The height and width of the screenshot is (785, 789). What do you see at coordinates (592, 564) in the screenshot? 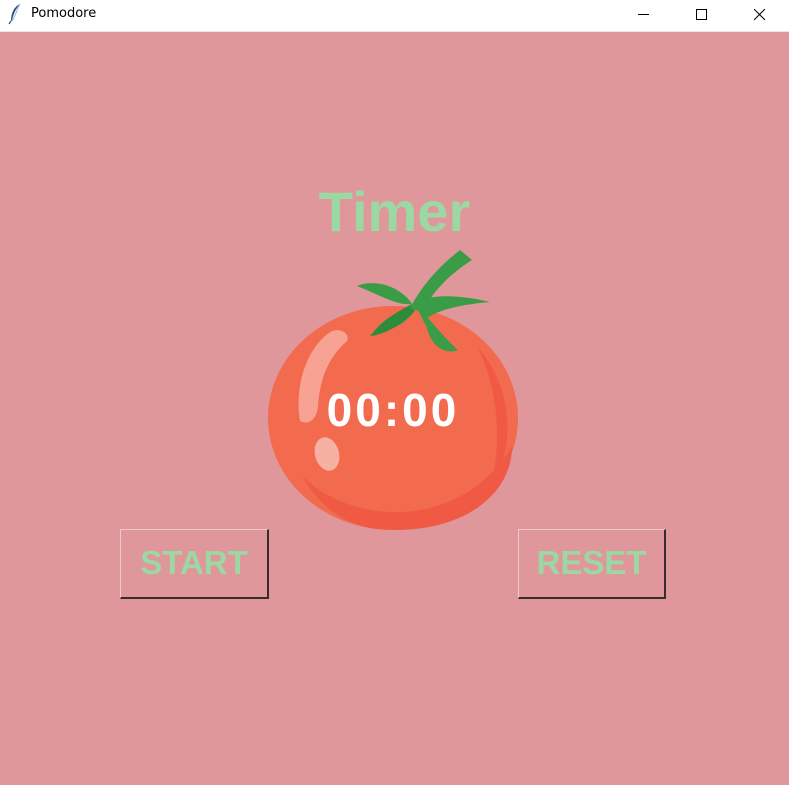
I see `reset-button: RESET` at bounding box center [592, 564].